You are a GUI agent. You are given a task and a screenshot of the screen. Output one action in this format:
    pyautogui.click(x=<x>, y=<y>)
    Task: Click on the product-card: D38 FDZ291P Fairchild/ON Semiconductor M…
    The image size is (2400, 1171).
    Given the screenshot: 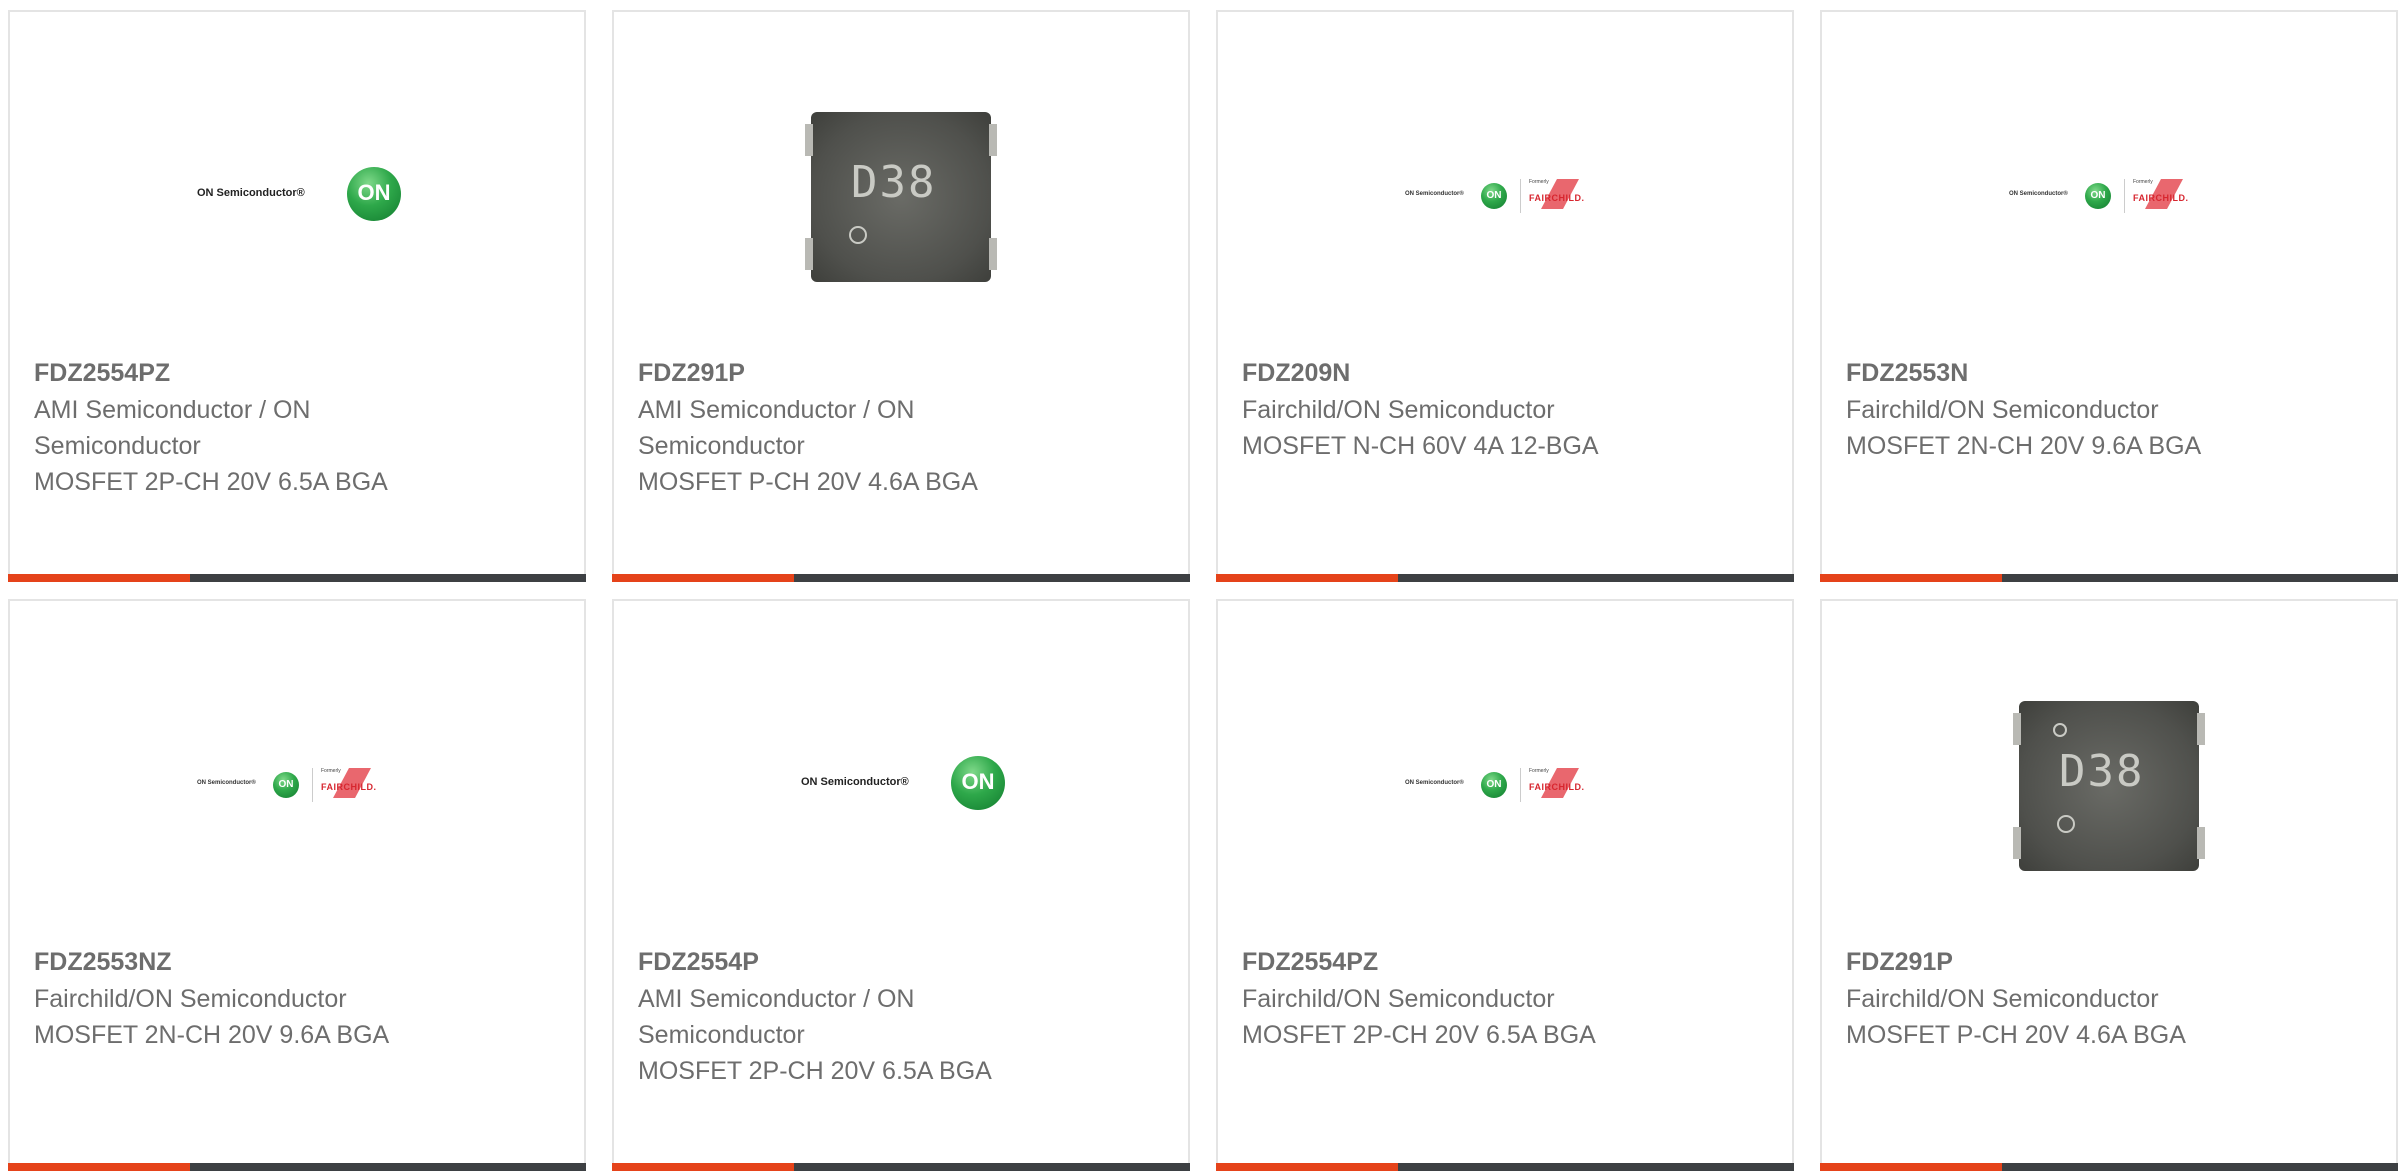 What is the action you would take?
    pyautogui.click(x=2109, y=885)
    